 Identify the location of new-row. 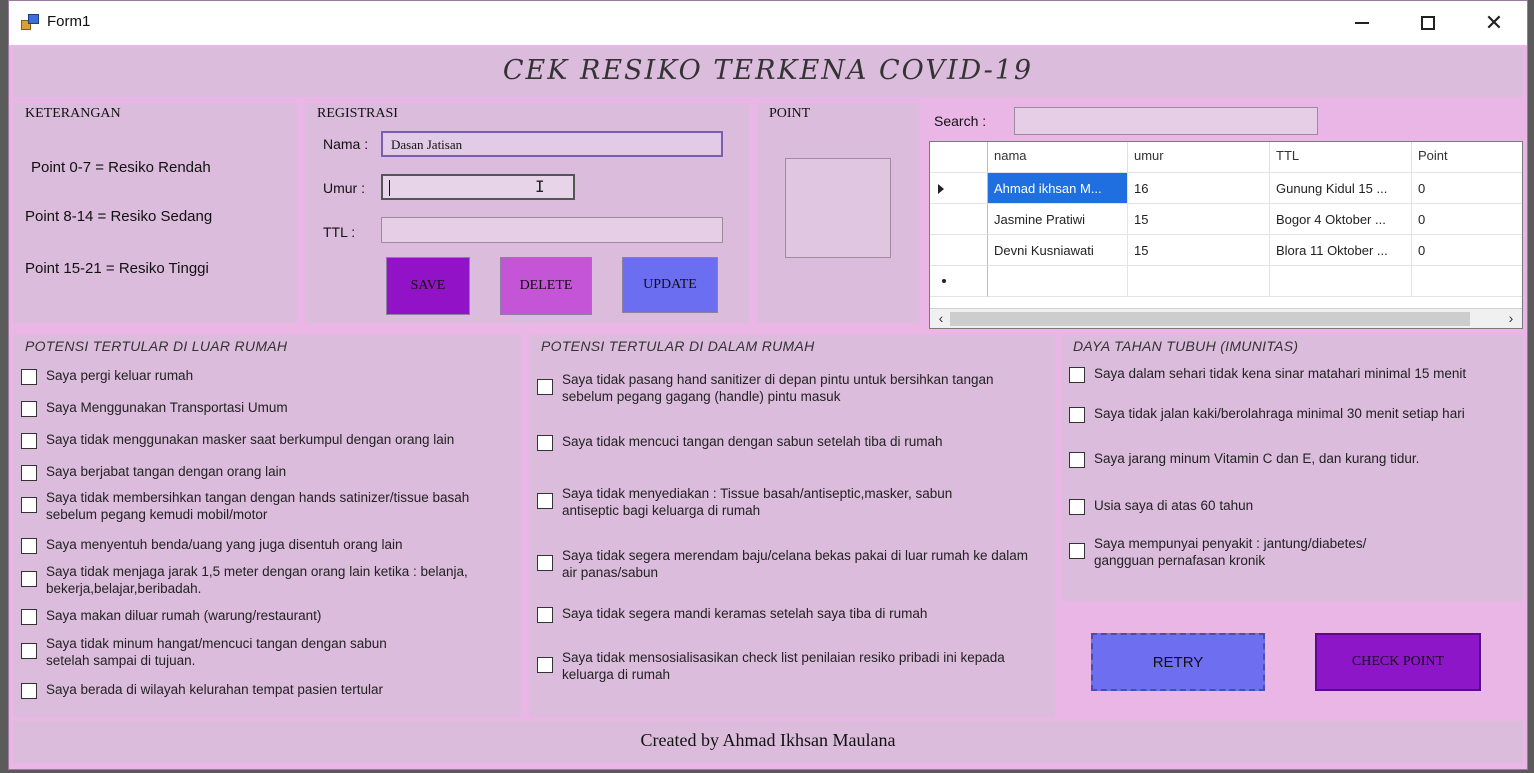
(1226, 281).